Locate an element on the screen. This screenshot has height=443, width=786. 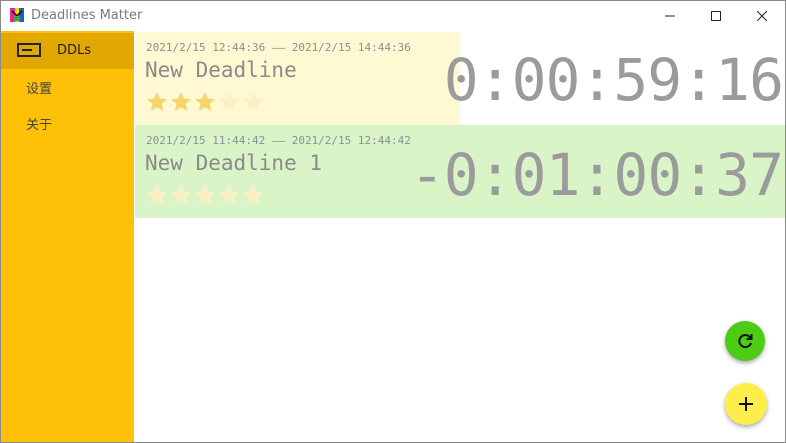
maximize-button is located at coordinates (716, 16).